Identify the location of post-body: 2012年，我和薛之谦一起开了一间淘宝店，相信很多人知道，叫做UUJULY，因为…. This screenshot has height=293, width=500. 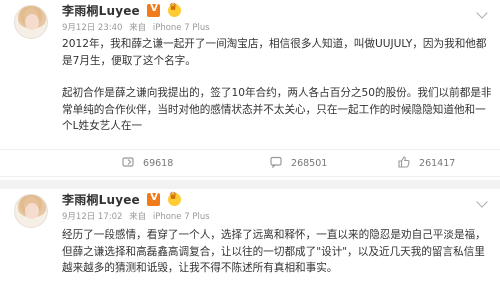
(277, 52).